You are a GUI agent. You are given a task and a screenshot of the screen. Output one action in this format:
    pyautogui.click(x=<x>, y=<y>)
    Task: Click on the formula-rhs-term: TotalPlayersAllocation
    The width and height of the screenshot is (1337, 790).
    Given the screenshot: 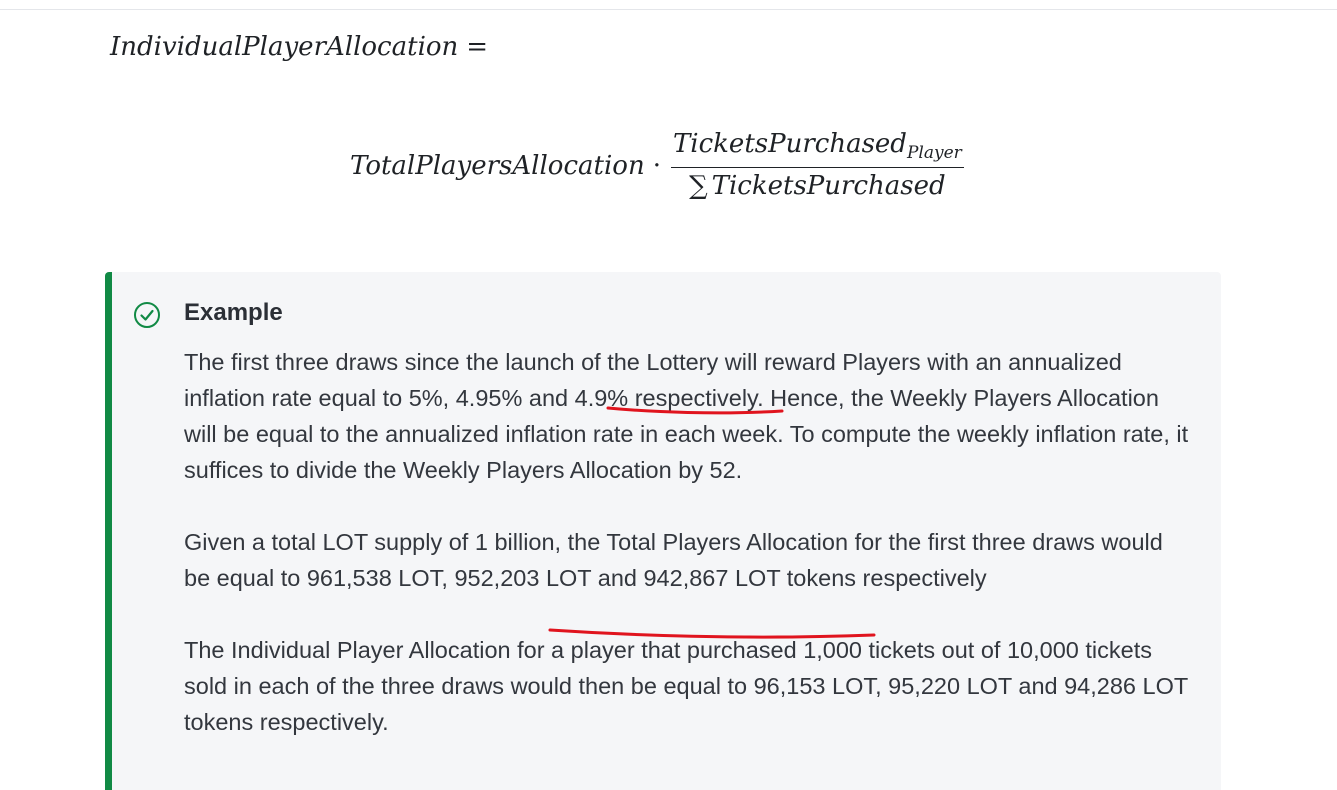 What is the action you would take?
    pyautogui.click(x=497, y=166)
    